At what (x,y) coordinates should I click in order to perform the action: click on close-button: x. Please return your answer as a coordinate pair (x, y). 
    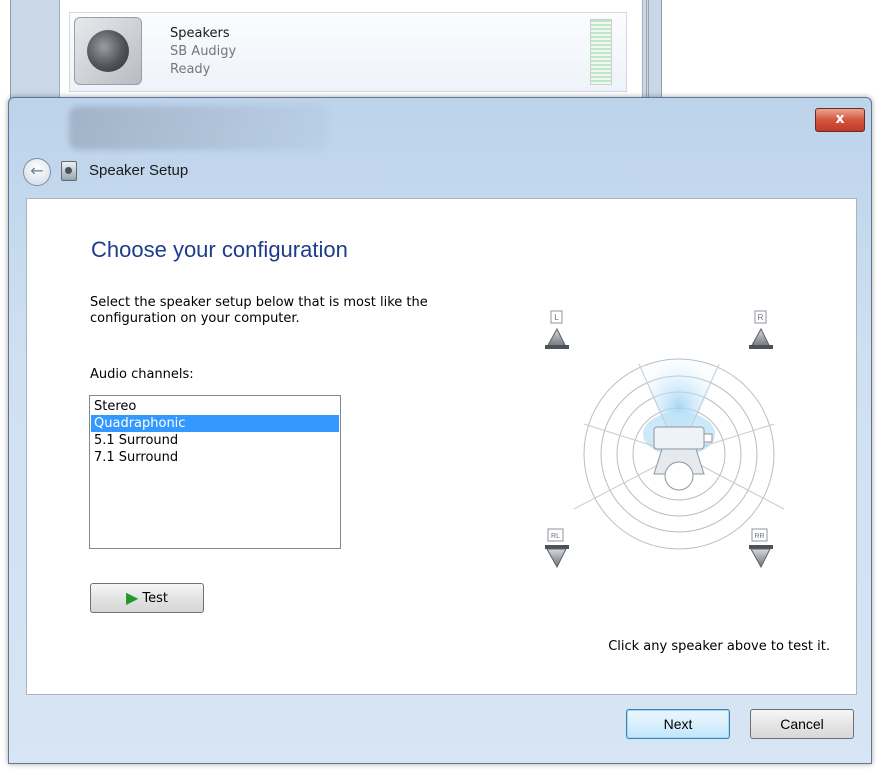
    Looking at the image, I should click on (840, 120).